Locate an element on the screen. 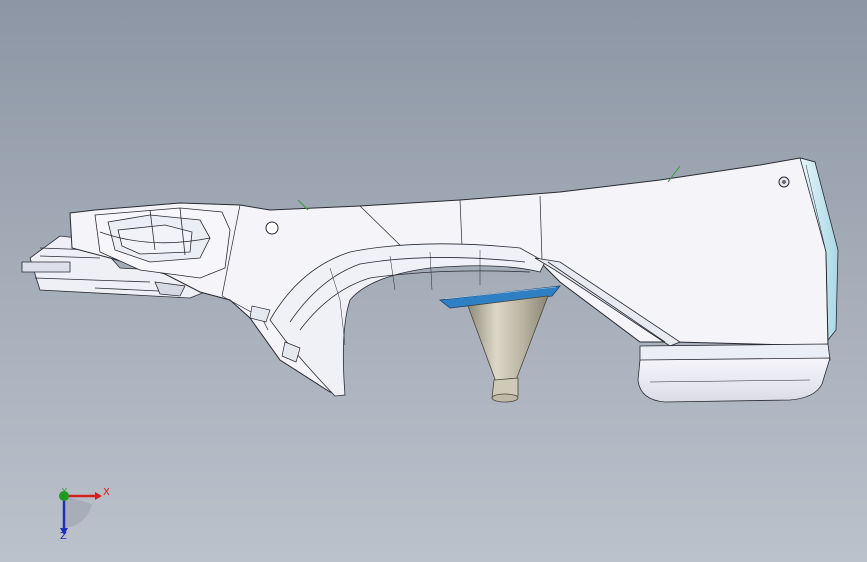 This screenshot has height=562, width=867. axis-y-label: Y is located at coordinates (64, 491).